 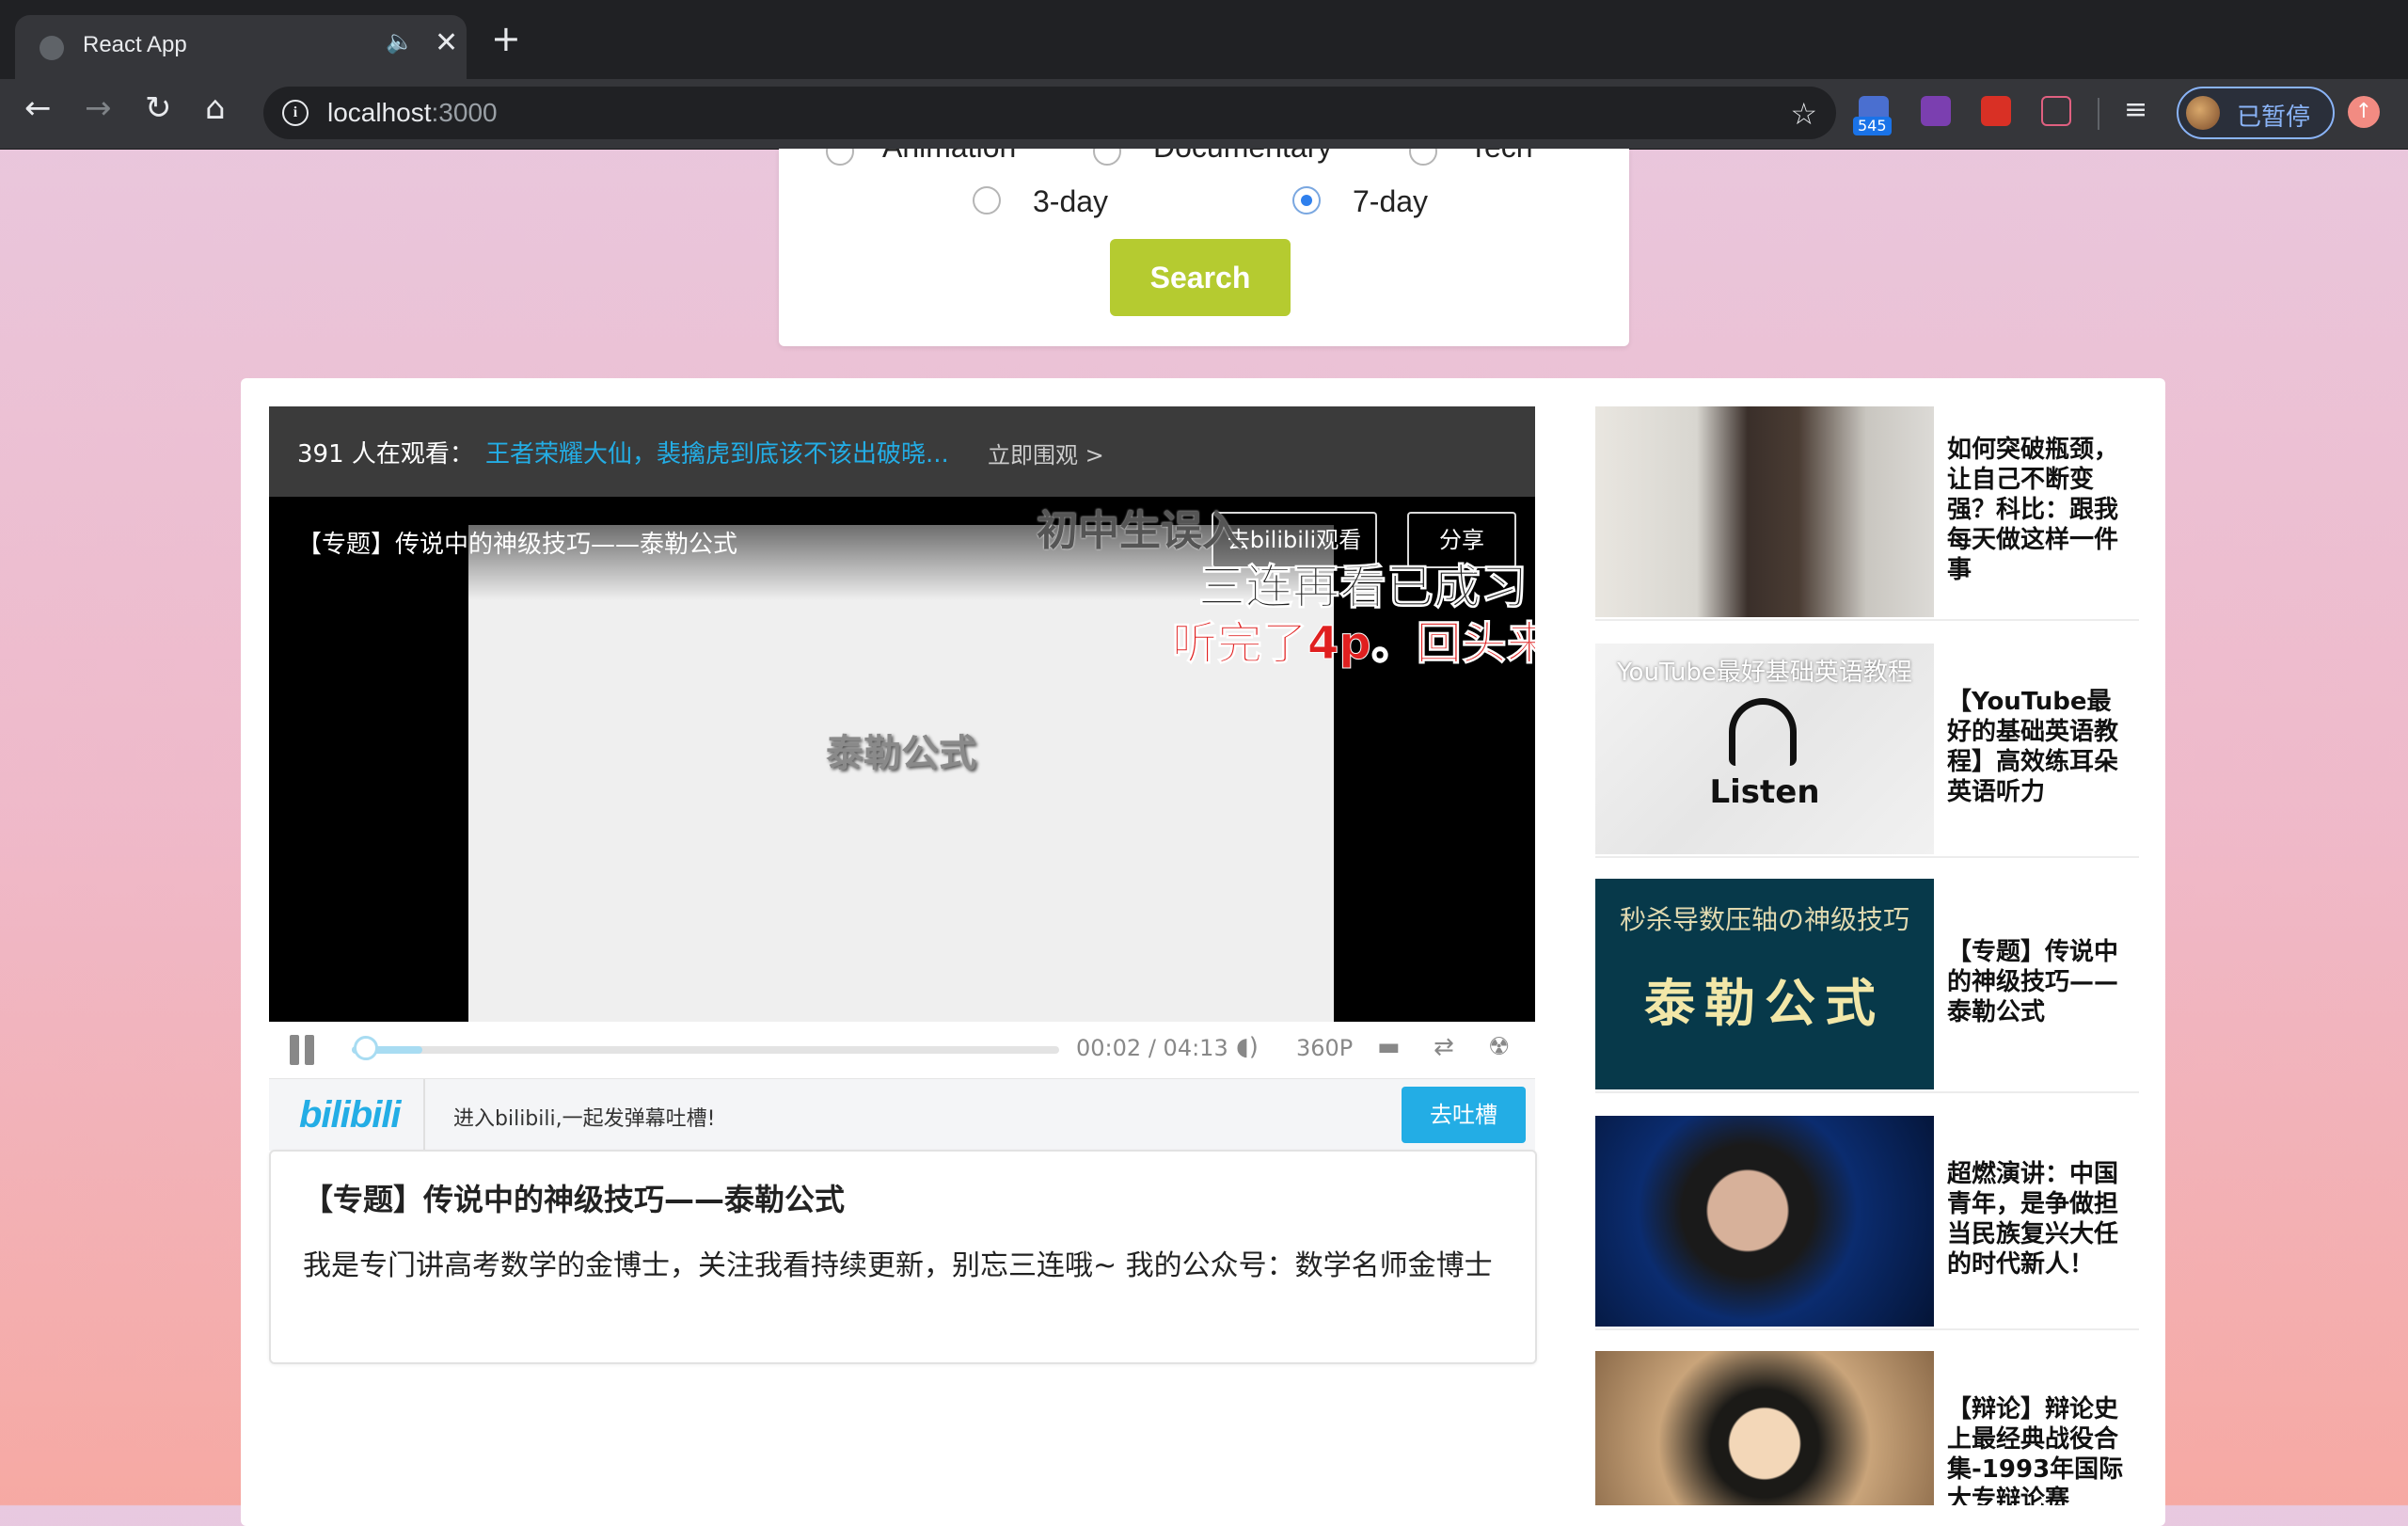 I want to click on frame-caption: 泰勒公式, so click(x=901, y=753).